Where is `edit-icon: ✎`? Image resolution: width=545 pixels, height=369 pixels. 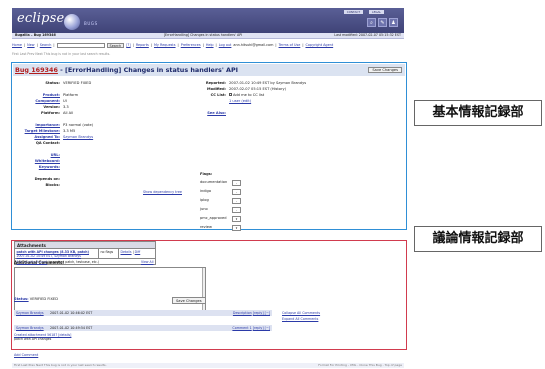
edit-icon: ✎ is located at coordinates (382, 22).